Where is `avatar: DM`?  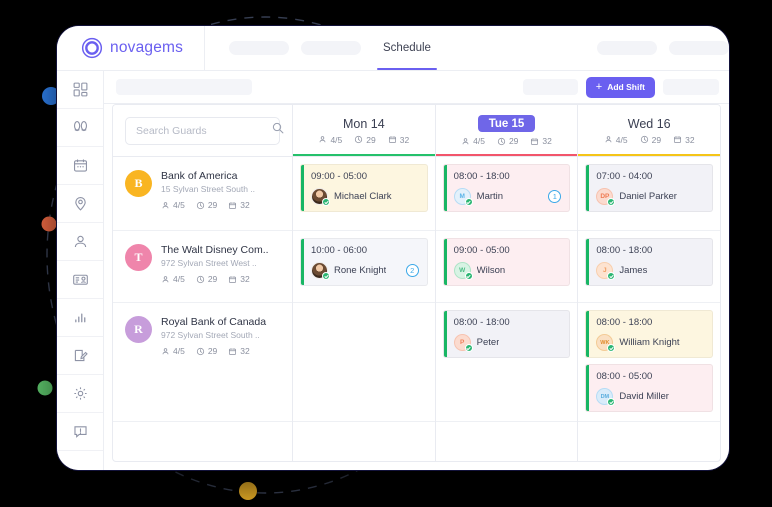 avatar: DM is located at coordinates (606, 397).